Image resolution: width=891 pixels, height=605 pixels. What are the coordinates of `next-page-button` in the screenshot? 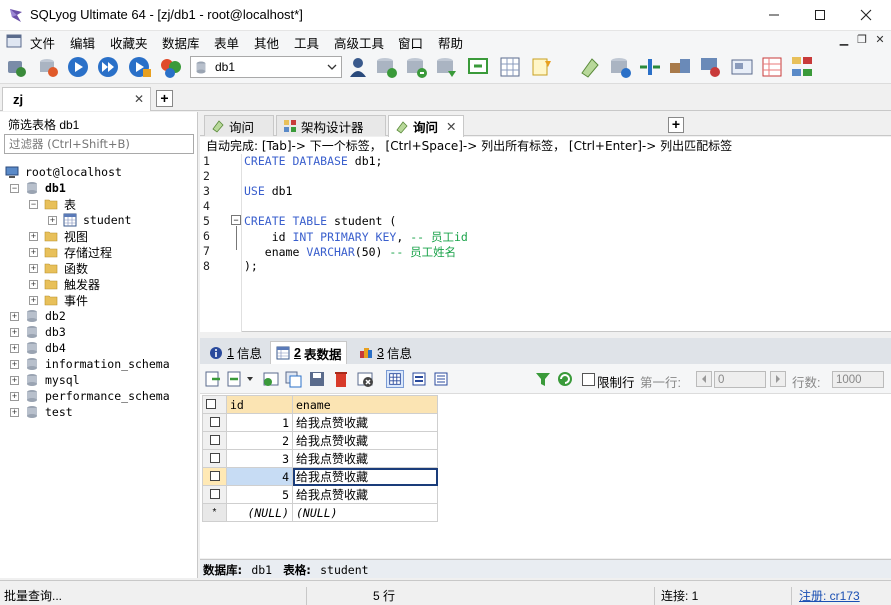 It's located at (778, 379).